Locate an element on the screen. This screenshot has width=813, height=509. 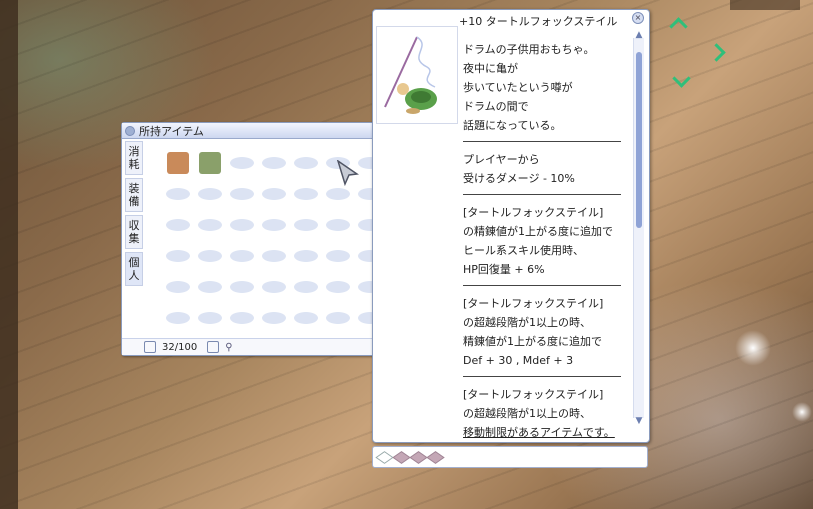
inventory-tab: 装備 is located at coordinates (134, 195).